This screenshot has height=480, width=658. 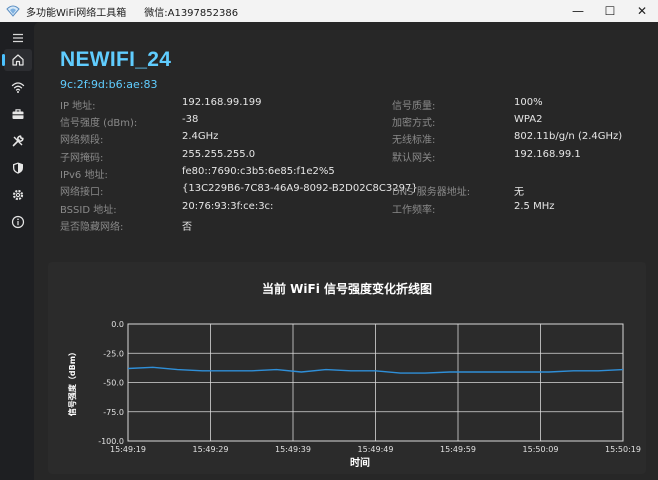 What do you see at coordinates (116, 59) in the screenshot?
I see `network-ssid: NEWIFI_24` at bounding box center [116, 59].